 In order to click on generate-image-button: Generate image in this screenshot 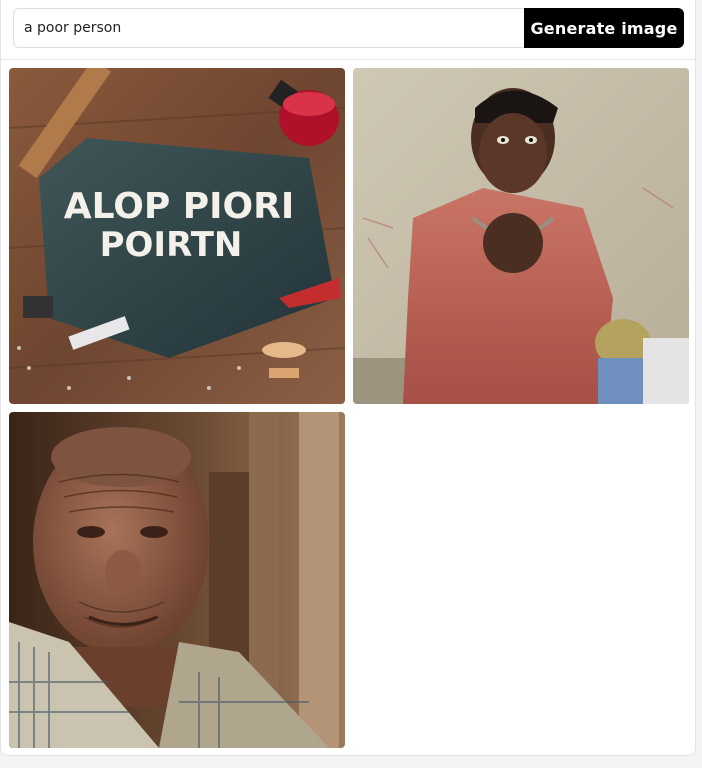, I will do `click(604, 28)`.